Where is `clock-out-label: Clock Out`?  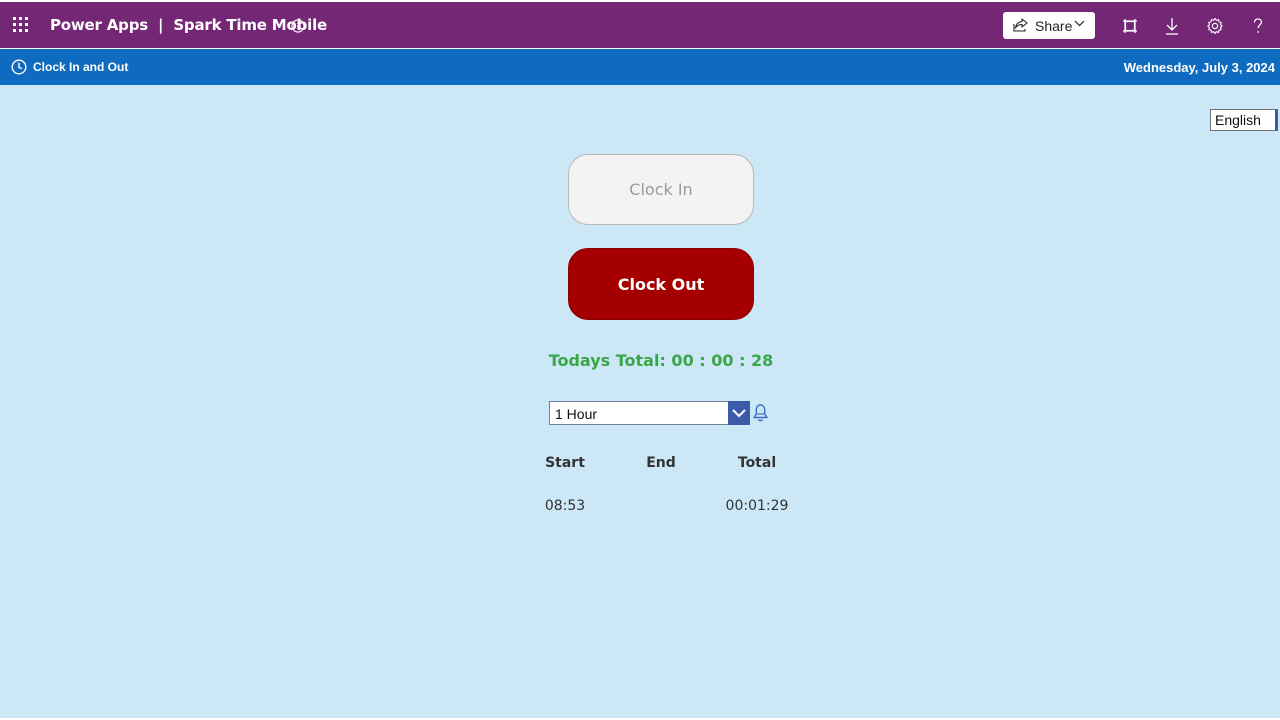
clock-out-label: Clock Out is located at coordinates (661, 284).